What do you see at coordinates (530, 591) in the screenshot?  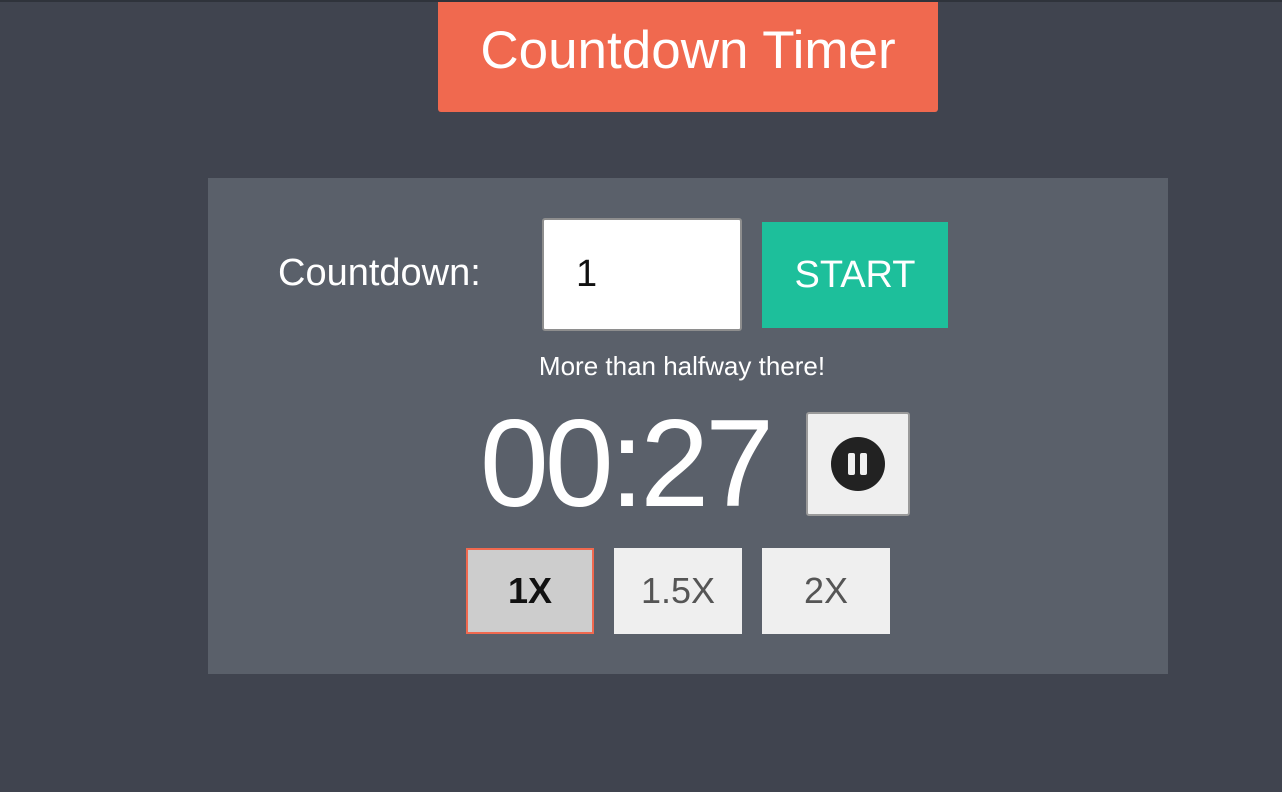 I see `speed-1x-button: 1X` at bounding box center [530, 591].